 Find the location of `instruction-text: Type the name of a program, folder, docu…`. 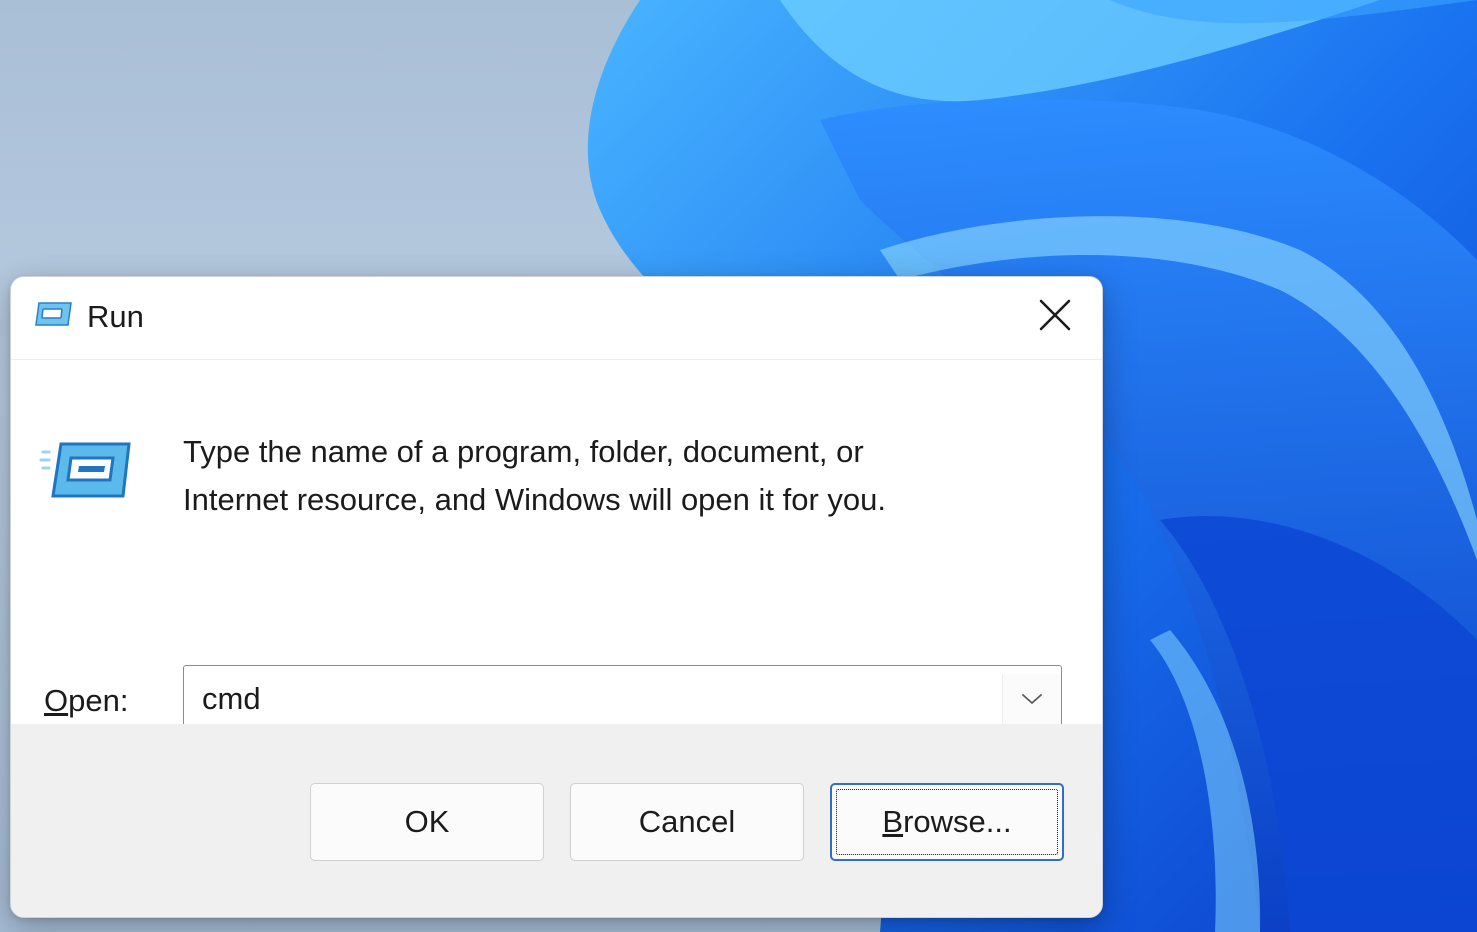

instruction-text: Type the name of a program, folder, docu… is located at coordinates (613, 476).